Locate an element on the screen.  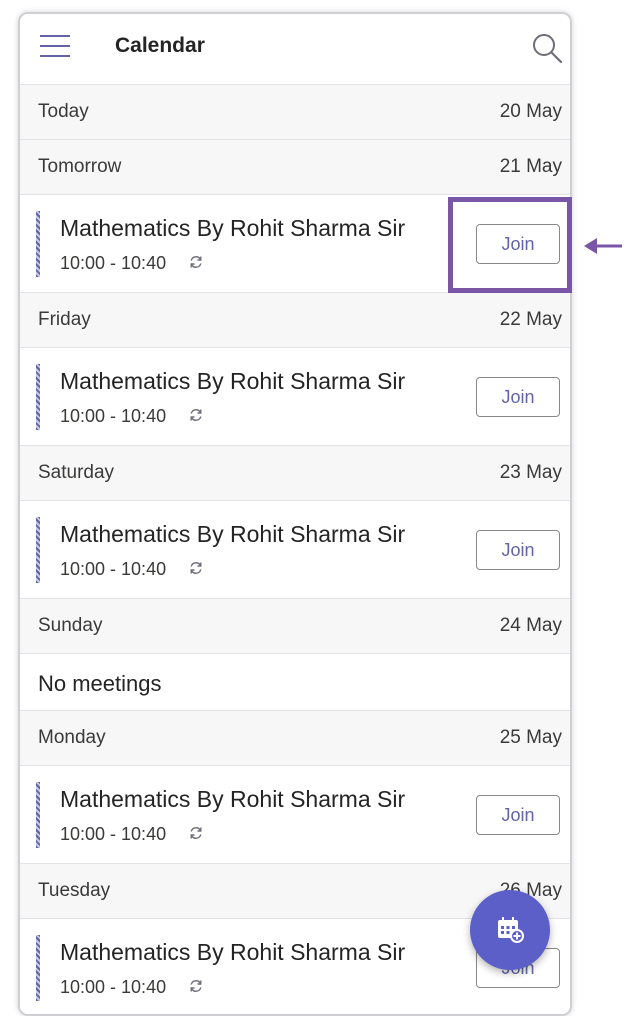
day-name: Tuesday is located at coordinates (74, 890).